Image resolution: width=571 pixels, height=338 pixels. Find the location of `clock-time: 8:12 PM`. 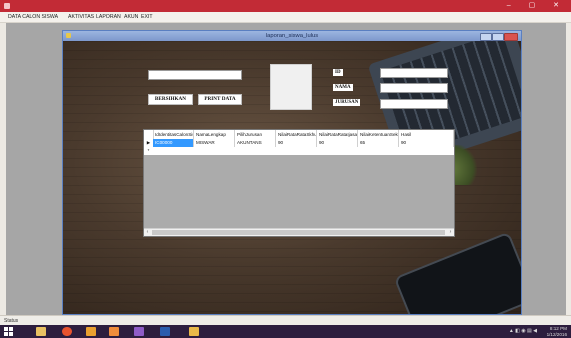

clock-time: 8:12 PM is located at coordinates (557, 329).